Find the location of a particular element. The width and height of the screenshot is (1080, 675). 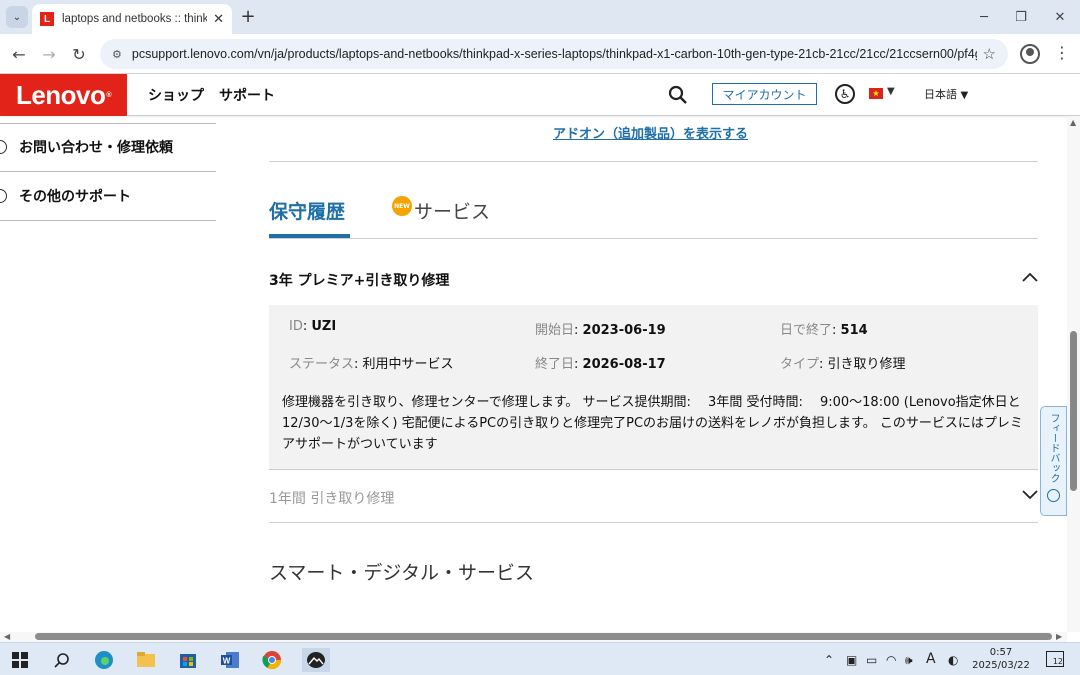

nav-shop: ショップ is located at coordinates (176, 95).